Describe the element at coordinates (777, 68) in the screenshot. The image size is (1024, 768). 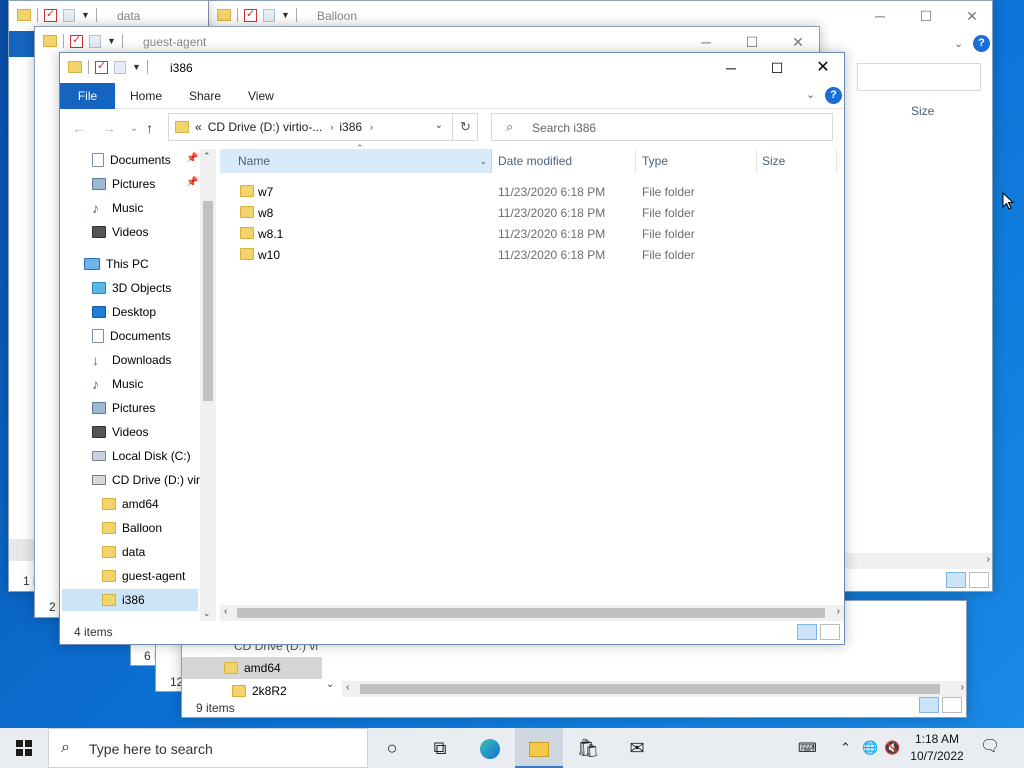
I see `maximize-button: ☐` at that location.